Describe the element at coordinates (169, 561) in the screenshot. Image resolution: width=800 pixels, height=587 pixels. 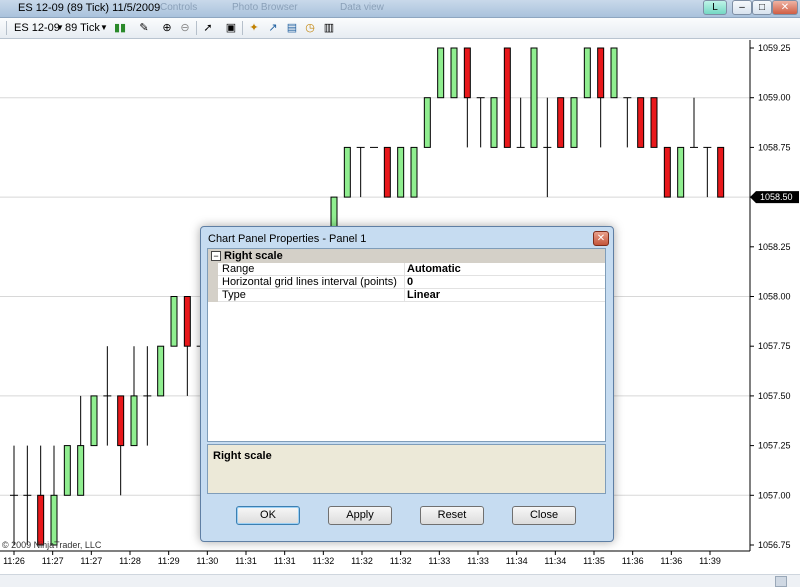
I see `time-tick-label: 11:29` at that location.